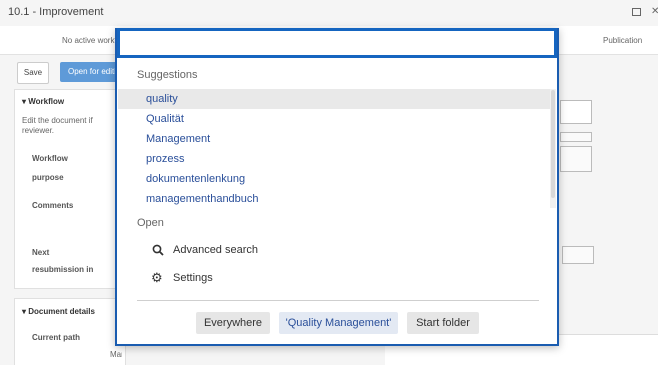  What do you see at coordinates (195, 179) in the screenshot?
I see `suggestion-item: dokumentenlenkung` at bounding box center [195, 179].